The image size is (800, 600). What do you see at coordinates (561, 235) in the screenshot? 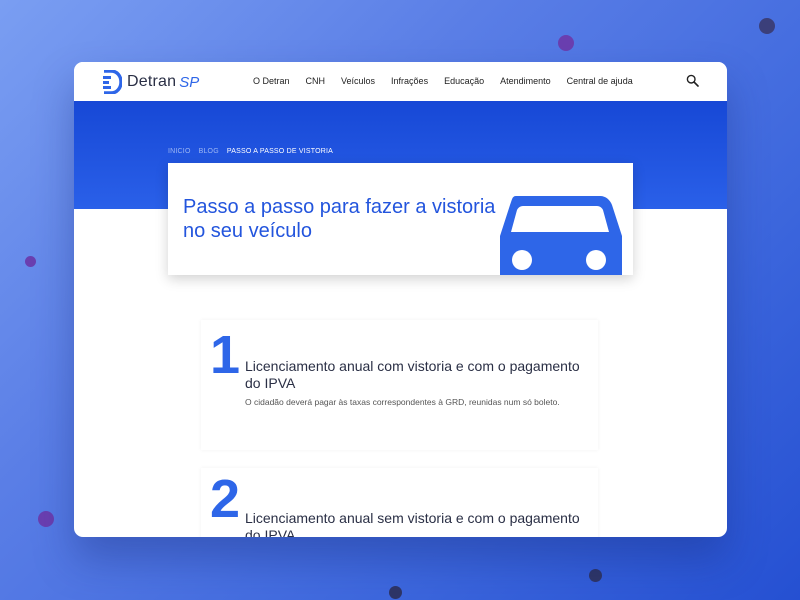
I see `car-icon` at bounding box center [561, 235].